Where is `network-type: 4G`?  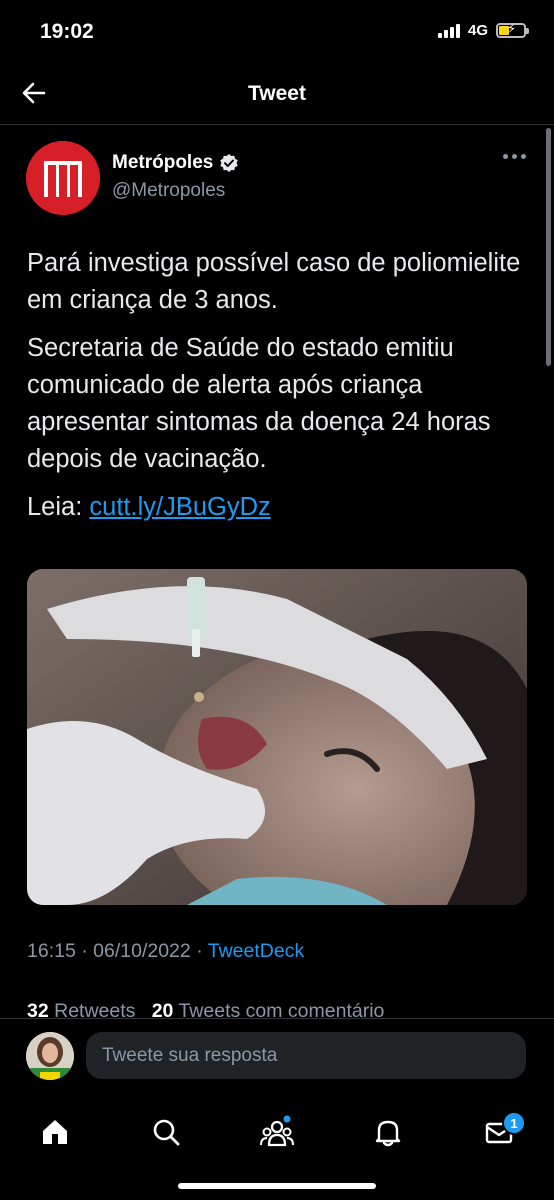 network-type: 4G is located at coordinates (477, 30).